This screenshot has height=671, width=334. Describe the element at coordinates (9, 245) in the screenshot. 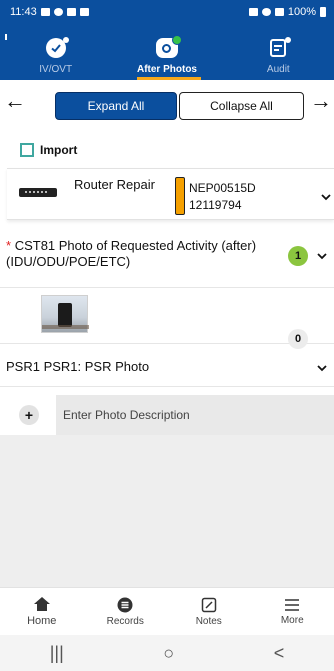

I see `required-marker: *` at that location.